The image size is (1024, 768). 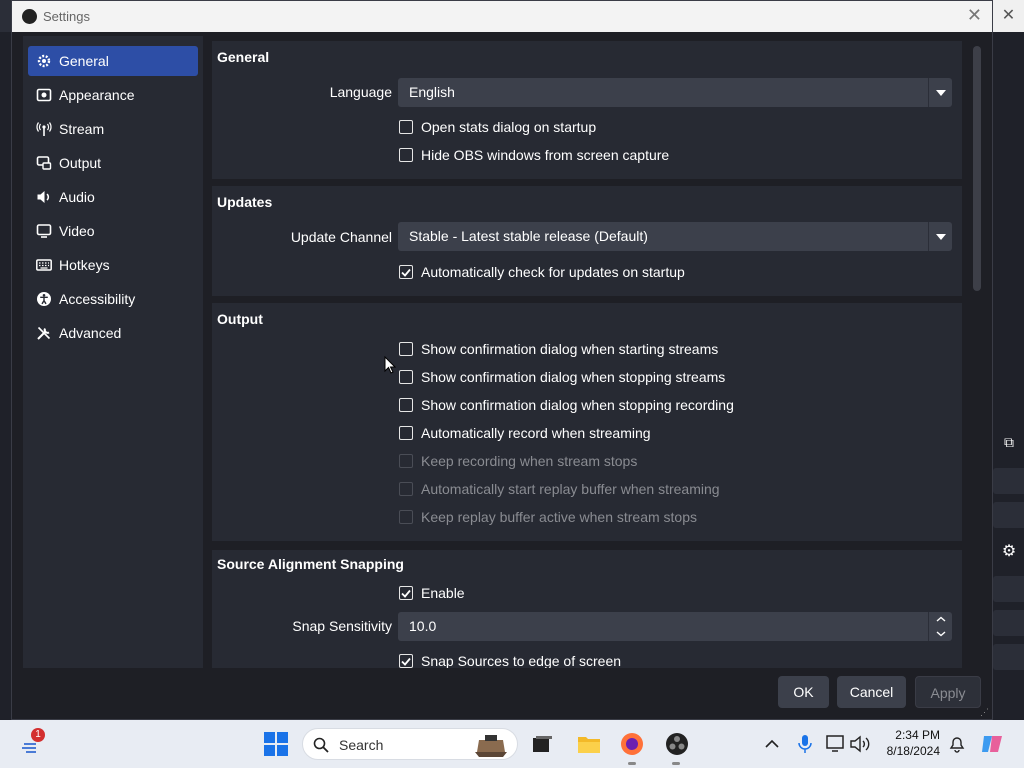 What do you see at coordinates (977, 168) in the screenshot?
I see `scrollbar-thumb` at bounding box center [977, 168].